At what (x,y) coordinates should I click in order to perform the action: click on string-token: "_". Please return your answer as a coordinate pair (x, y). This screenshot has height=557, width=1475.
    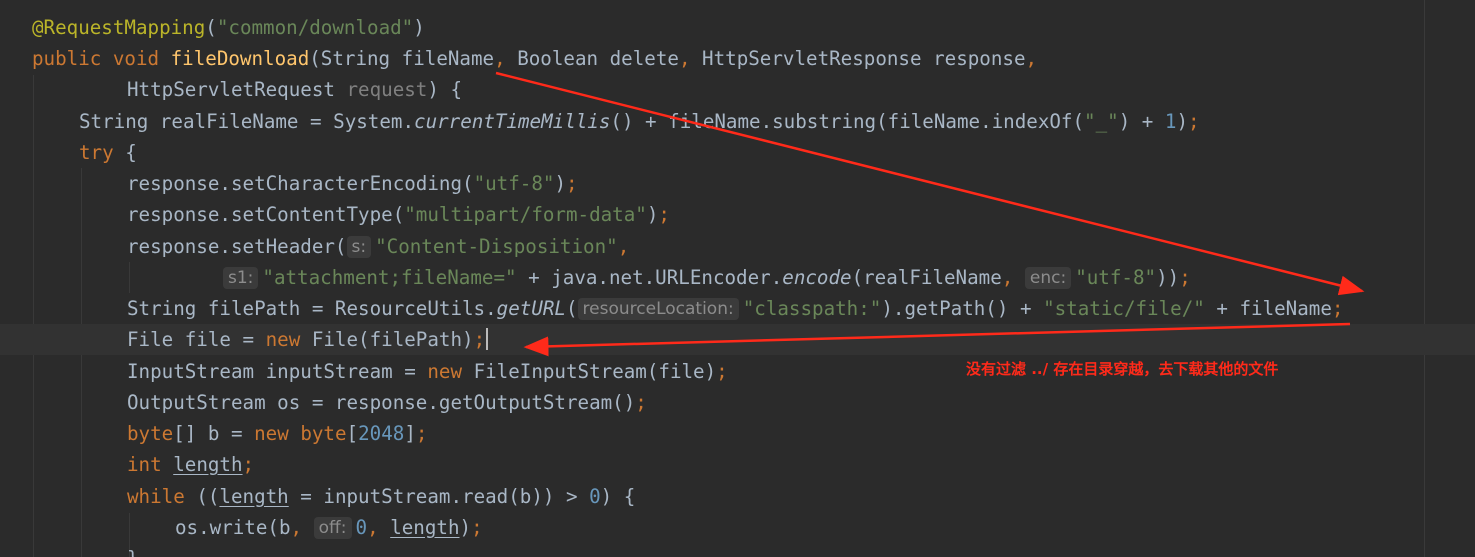
    Looking at the image, I should click on (1101, 121).